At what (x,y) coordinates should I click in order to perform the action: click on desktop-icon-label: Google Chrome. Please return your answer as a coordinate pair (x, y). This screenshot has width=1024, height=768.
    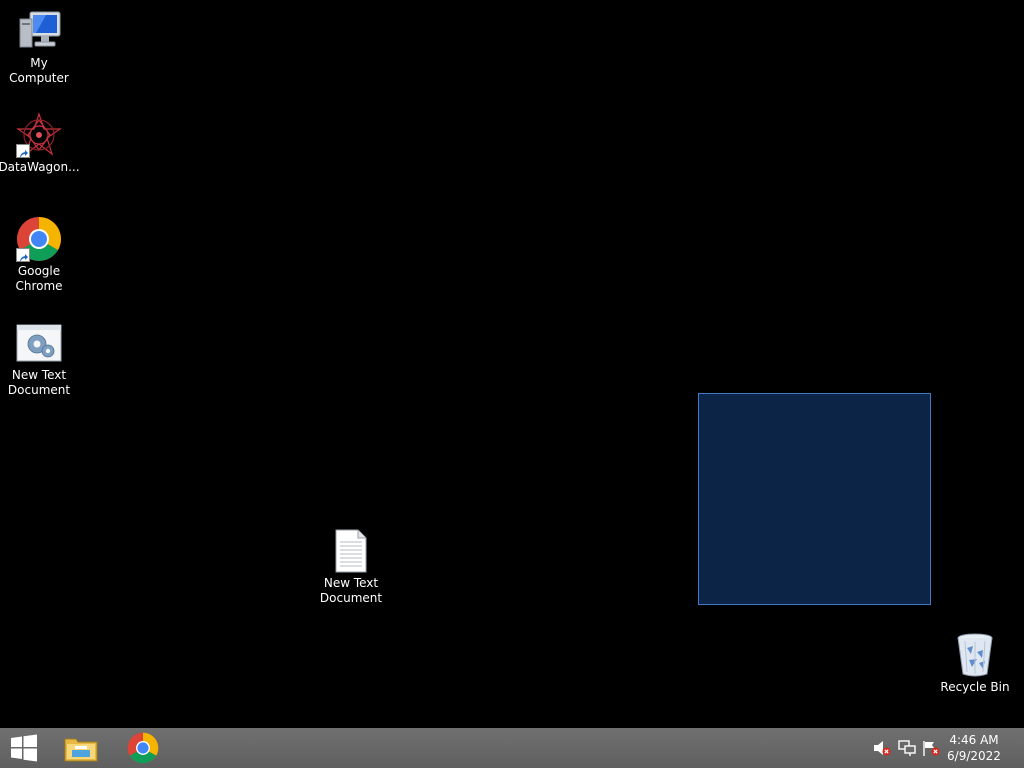
    Looking at the image, I should click on (39, 278).